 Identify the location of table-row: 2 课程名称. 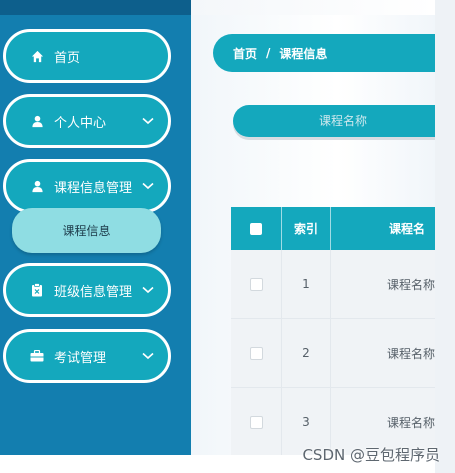
(333, 353).